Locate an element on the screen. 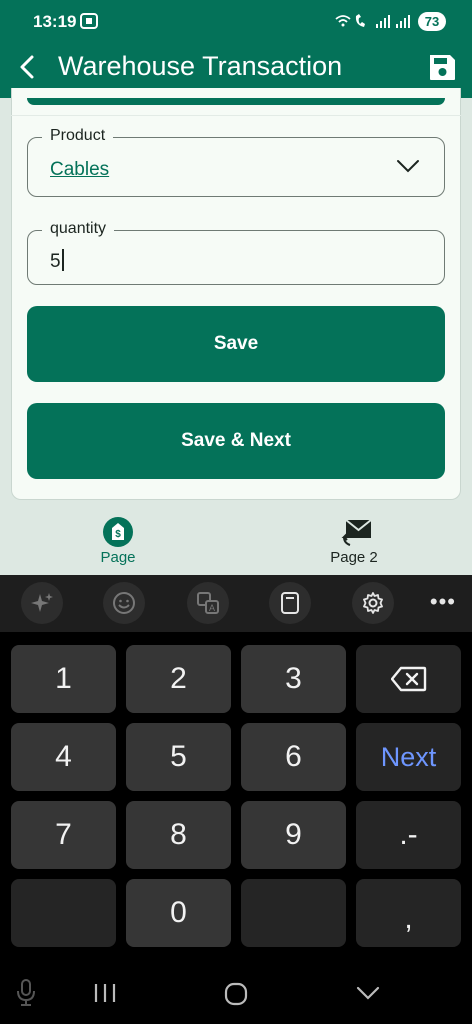 The height and width of the screenshot is (1024, 472). translate-icon: A is located at coordinates (208, 603).